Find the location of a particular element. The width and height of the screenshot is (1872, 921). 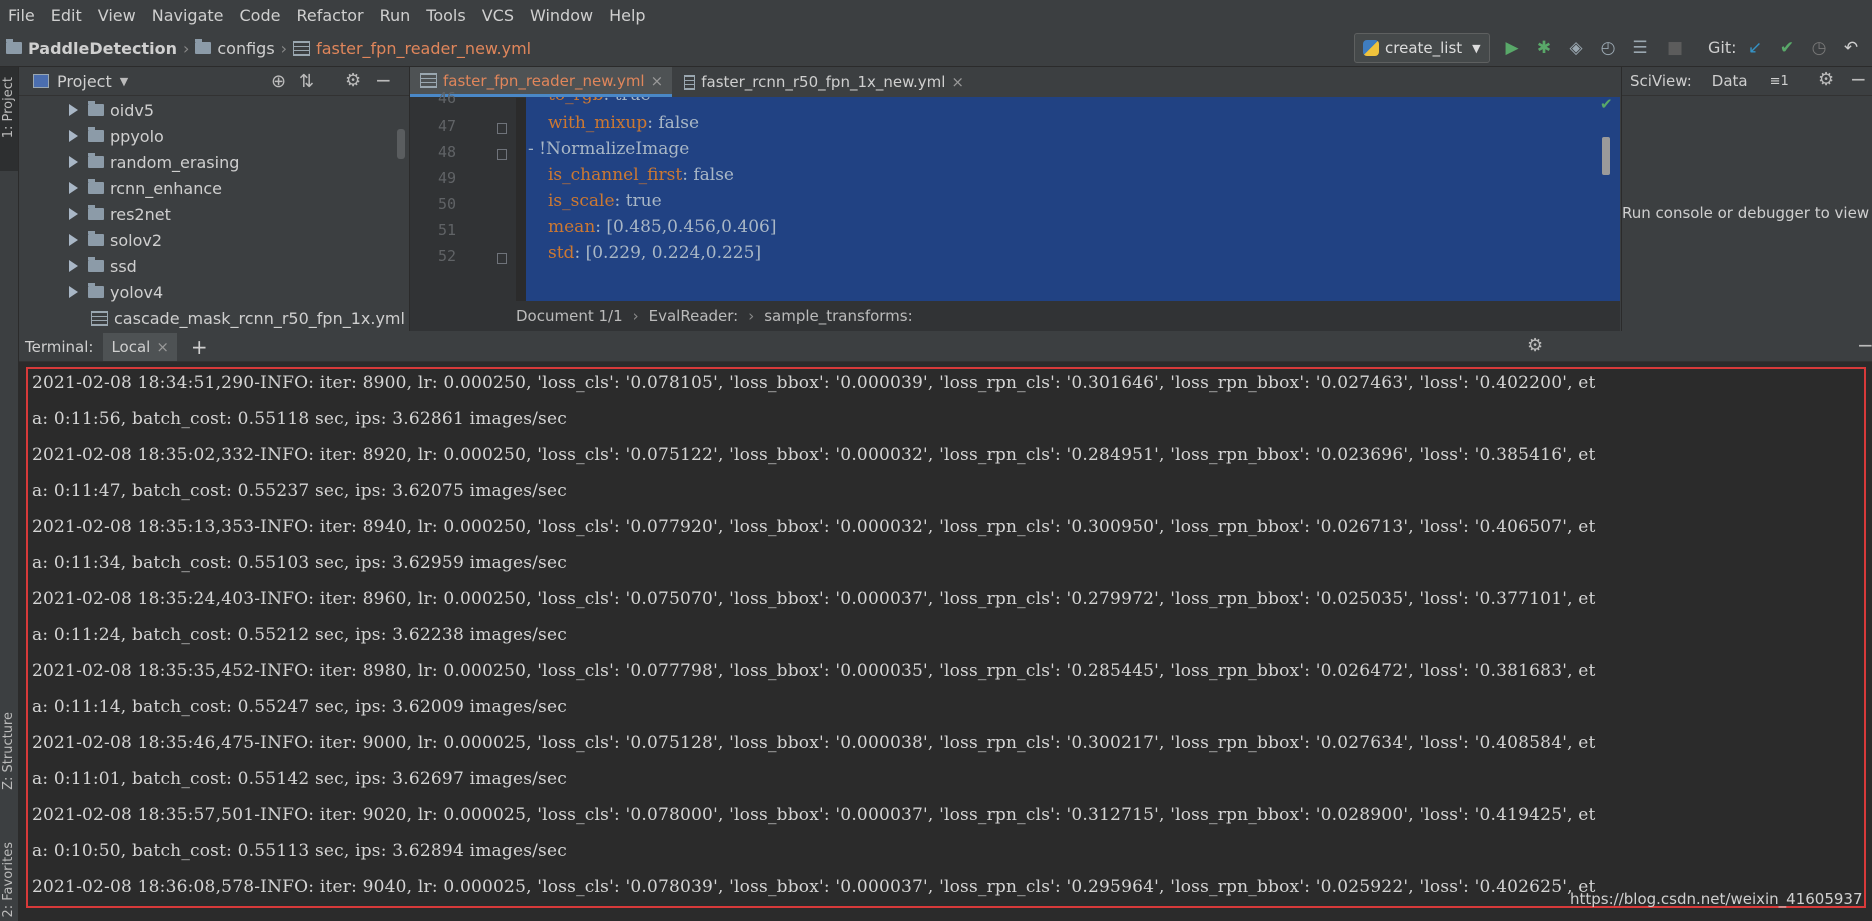

breadcrumb-folder: configs is located at coordinates (245, 48).